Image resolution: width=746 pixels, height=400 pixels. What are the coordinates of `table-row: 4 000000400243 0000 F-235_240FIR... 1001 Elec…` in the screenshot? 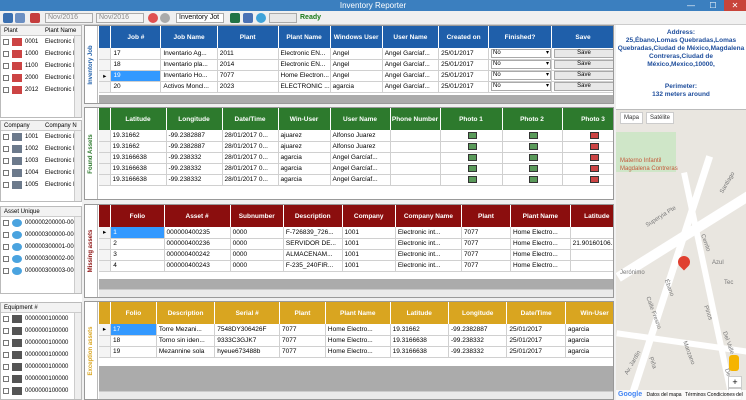 It's located at (356, 266).